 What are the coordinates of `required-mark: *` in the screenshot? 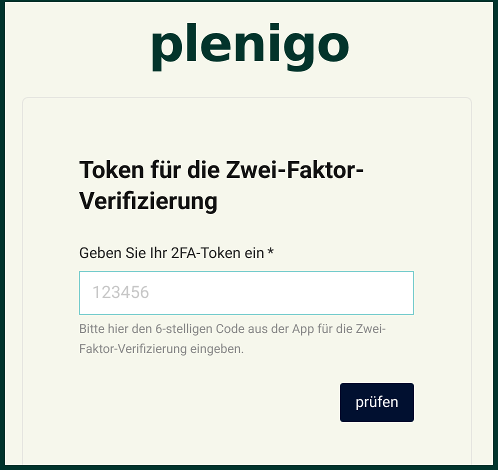 It's located at (270, 253).